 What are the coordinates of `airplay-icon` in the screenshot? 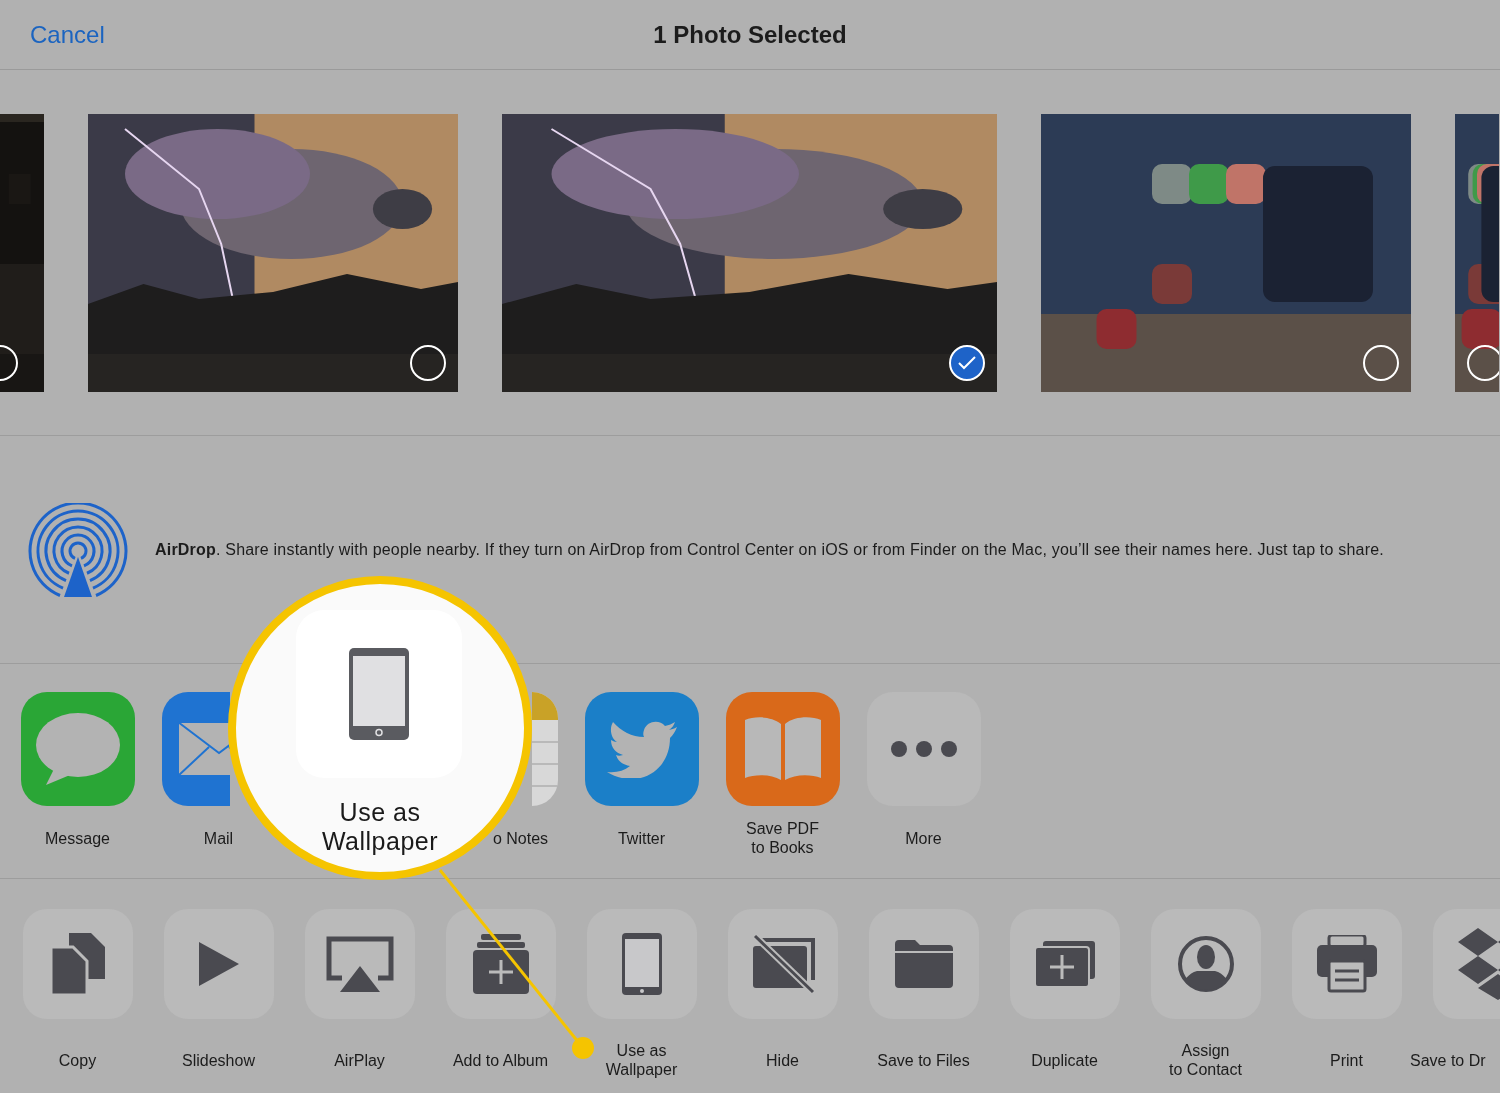 It's located at (359, 964).